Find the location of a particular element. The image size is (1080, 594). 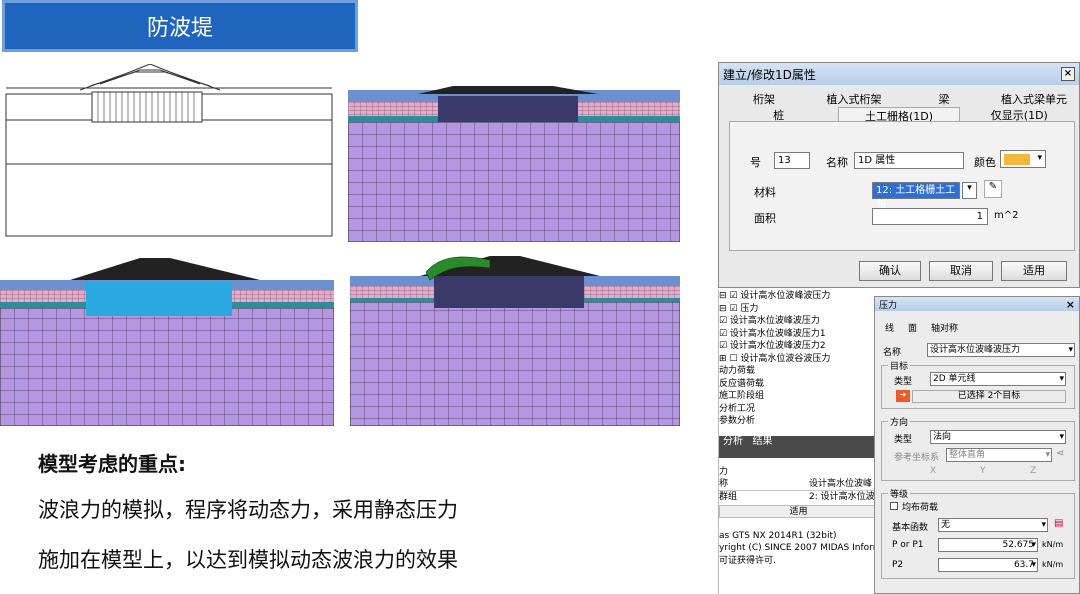

area-field: 1 is located at coordinates (930, 216).